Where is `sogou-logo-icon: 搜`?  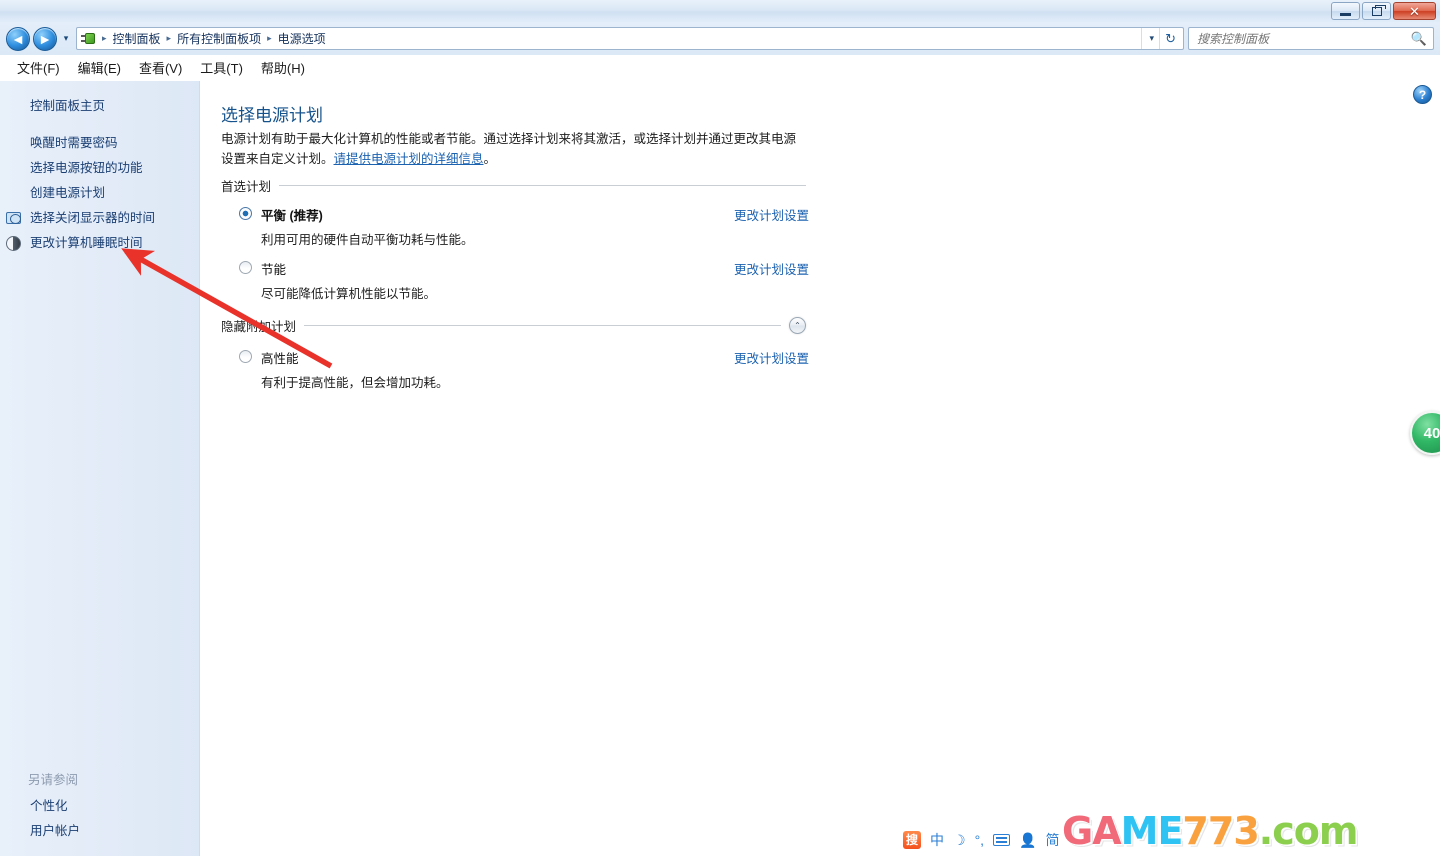 sogou-logo-icon: 搜 is located at coordinates (912, 840).